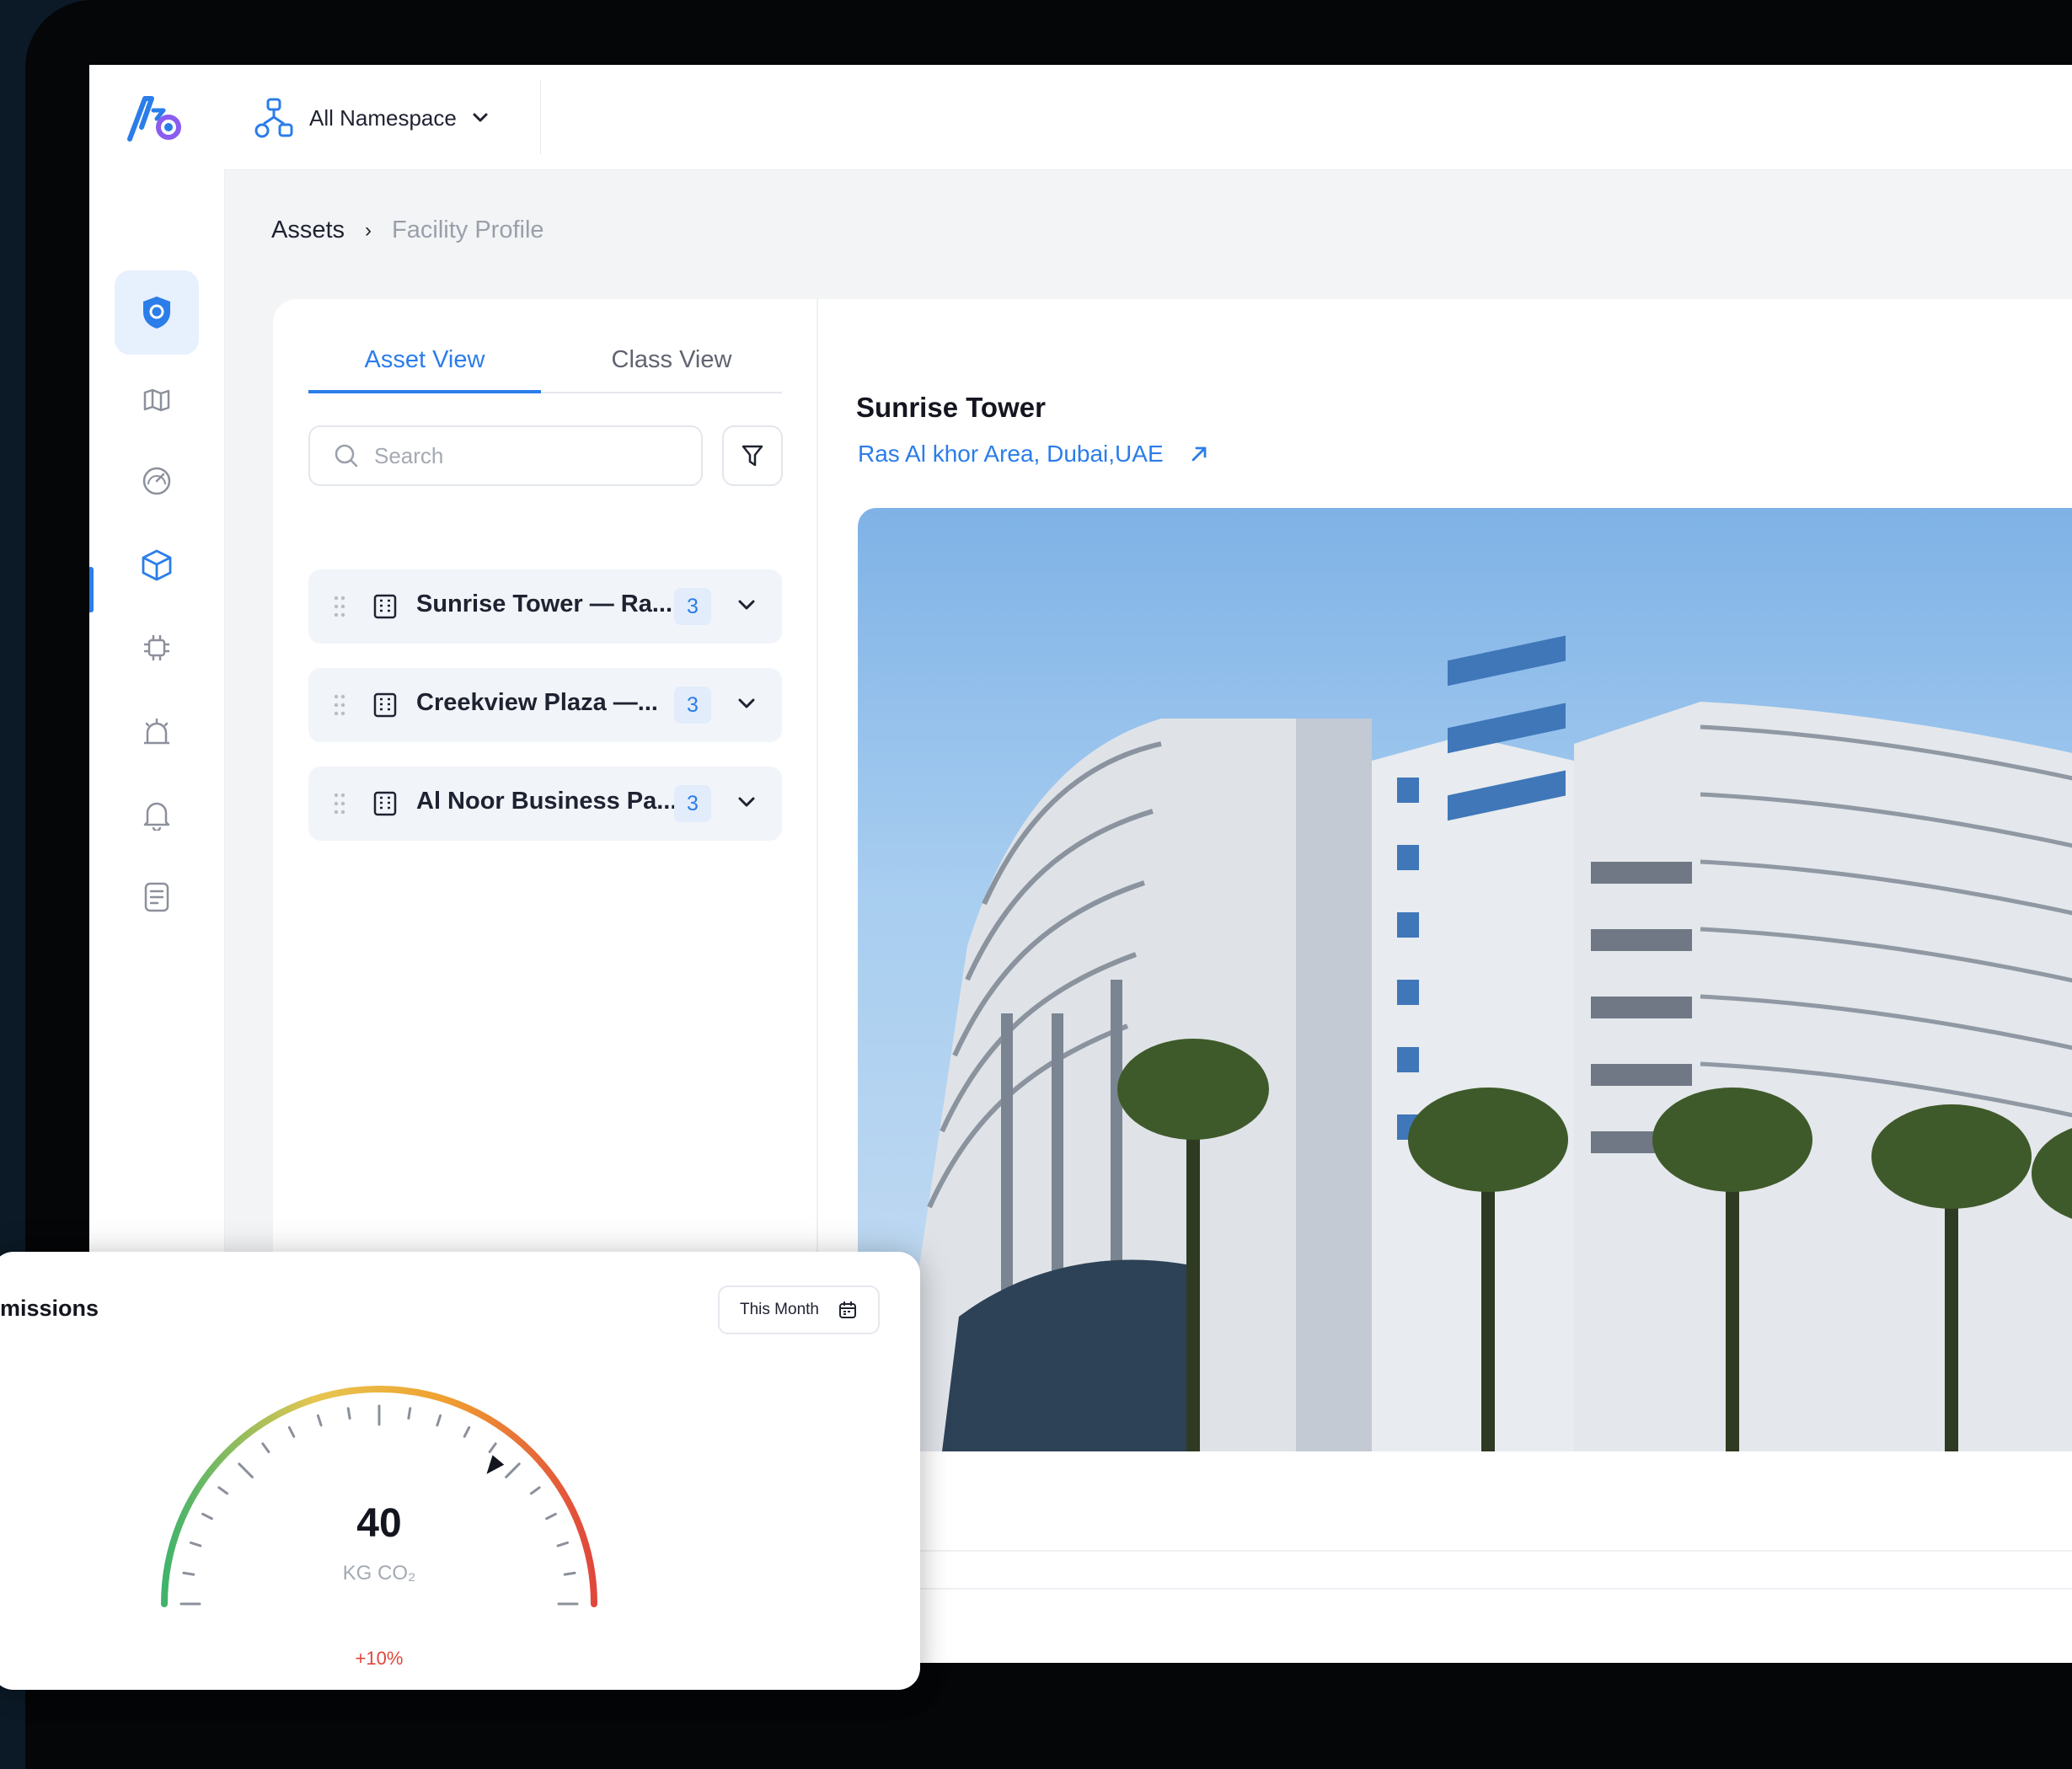 Image resolution: width=2072 pixels, height=1769 pixels. I want to click on tab-asset-view: Asset View, so click(425, 368).